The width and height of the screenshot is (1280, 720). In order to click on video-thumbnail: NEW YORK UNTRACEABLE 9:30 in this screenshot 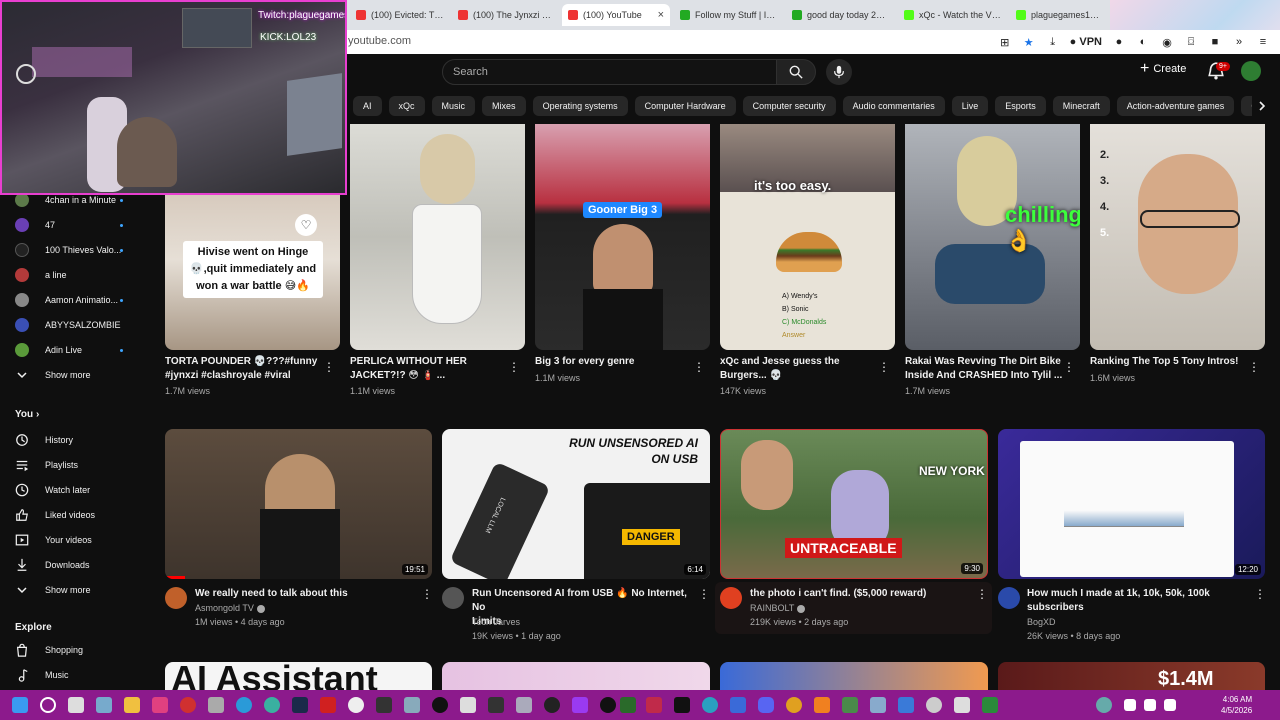, I will do `click(854, 504)`.